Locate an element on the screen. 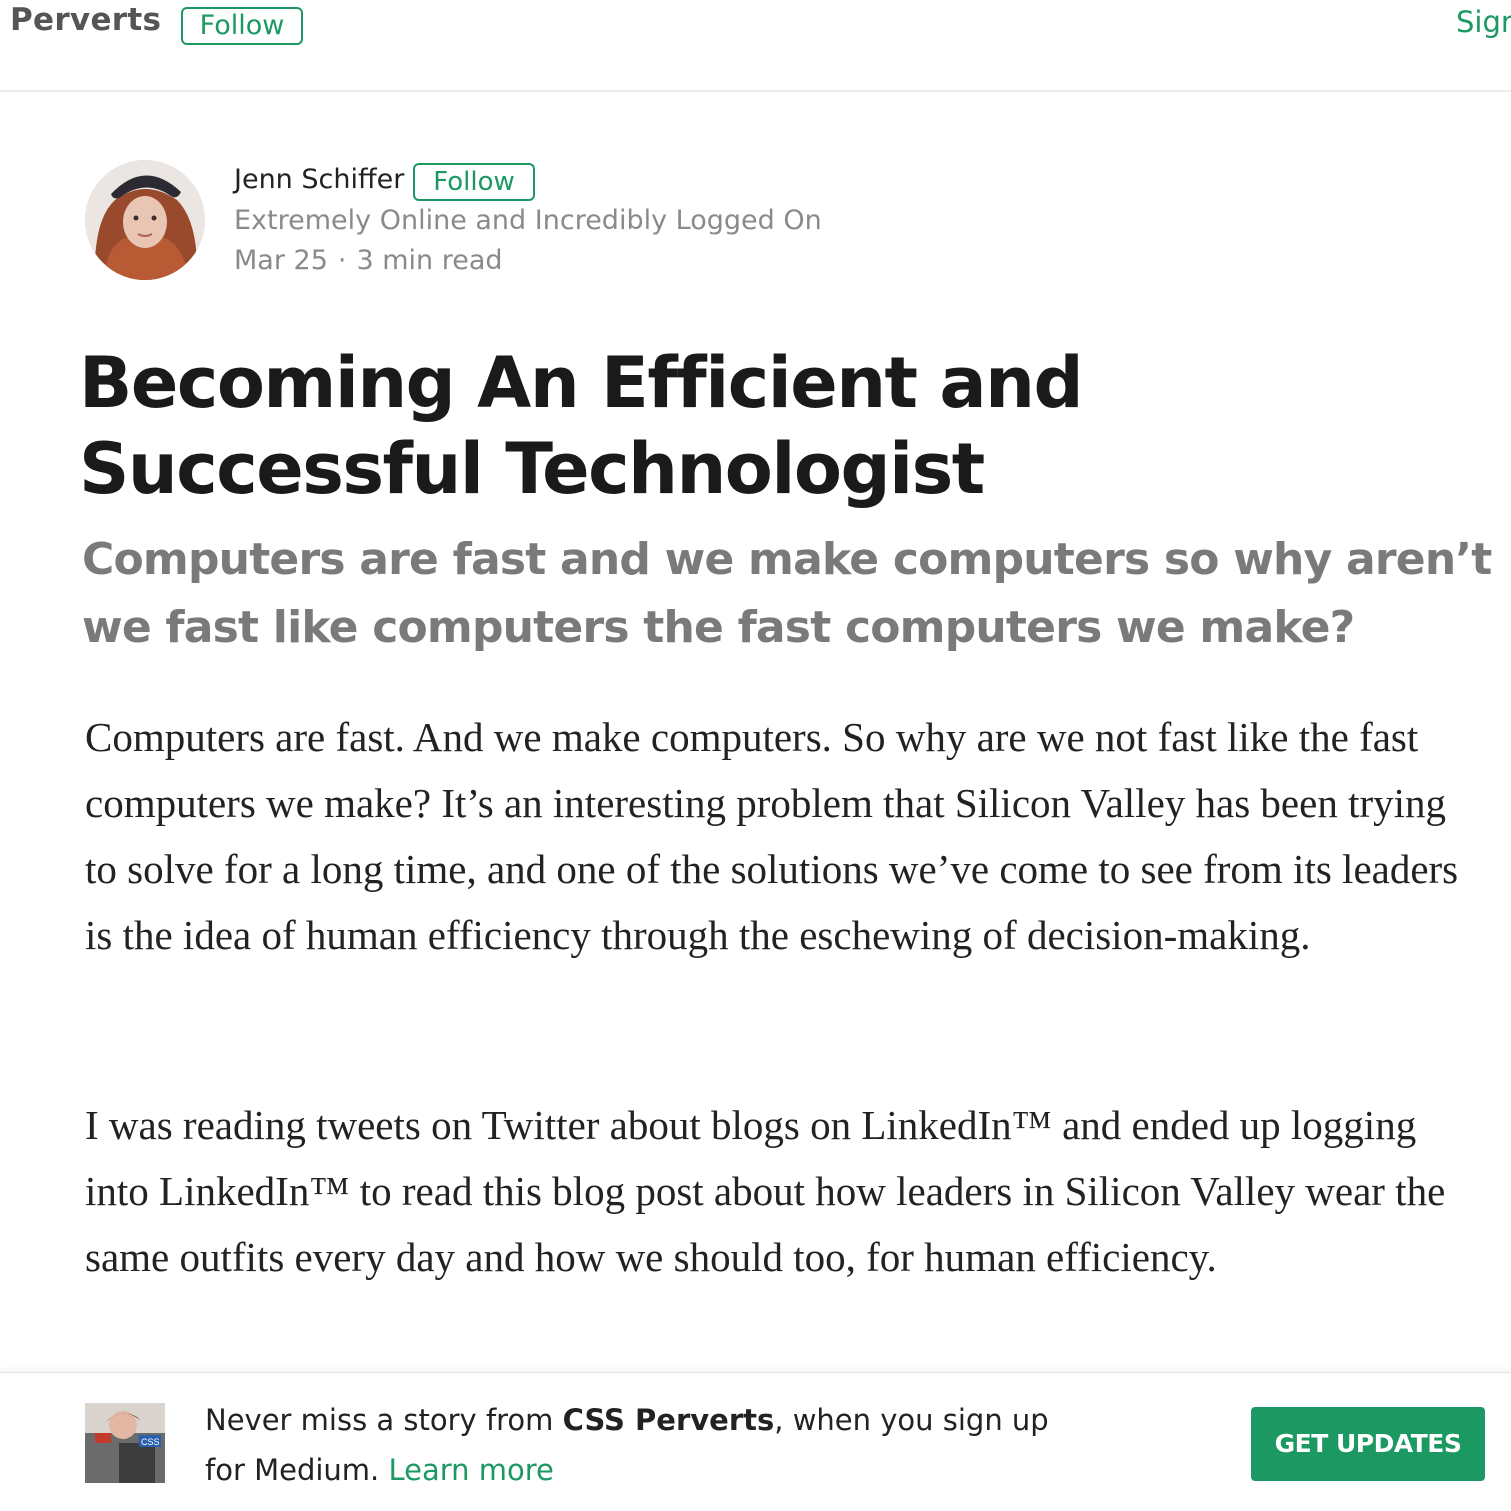  banner-text-before: Never miss a story from is located at coordinates (384, 1420).